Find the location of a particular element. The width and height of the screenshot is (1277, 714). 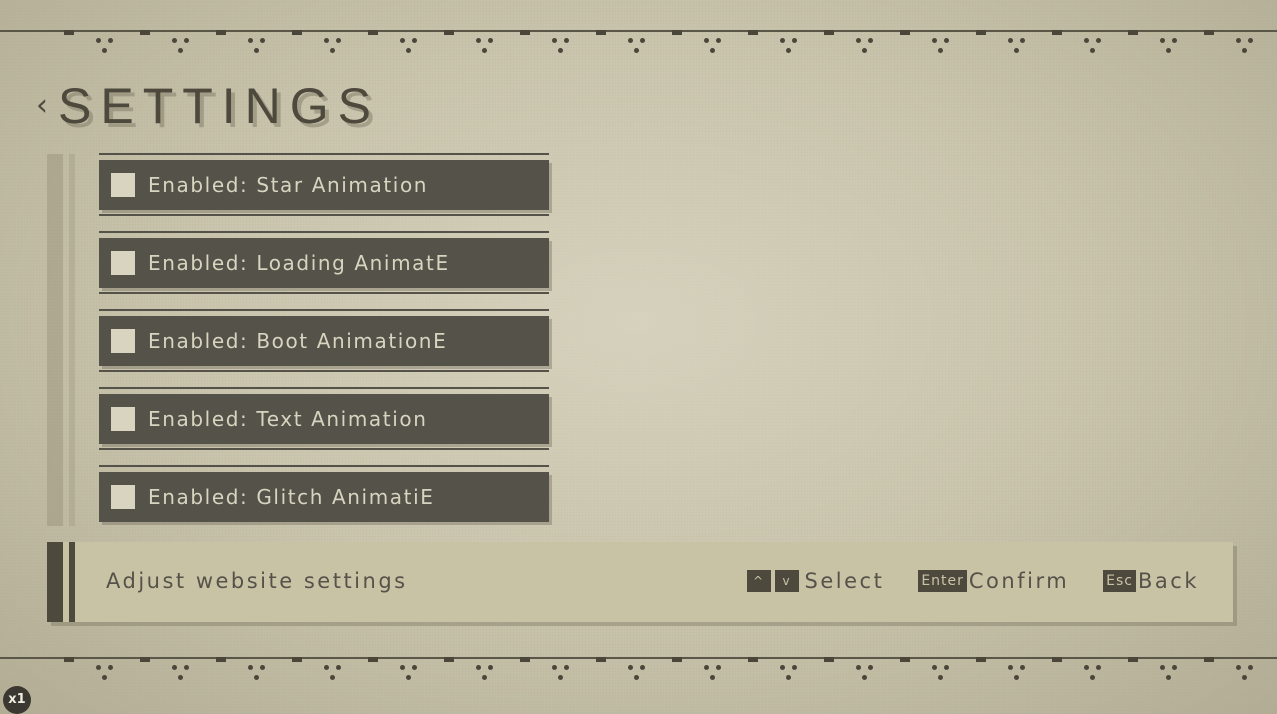

setting-bar: Enabled: Boot AnimationE is located at coordinates (324, 341).